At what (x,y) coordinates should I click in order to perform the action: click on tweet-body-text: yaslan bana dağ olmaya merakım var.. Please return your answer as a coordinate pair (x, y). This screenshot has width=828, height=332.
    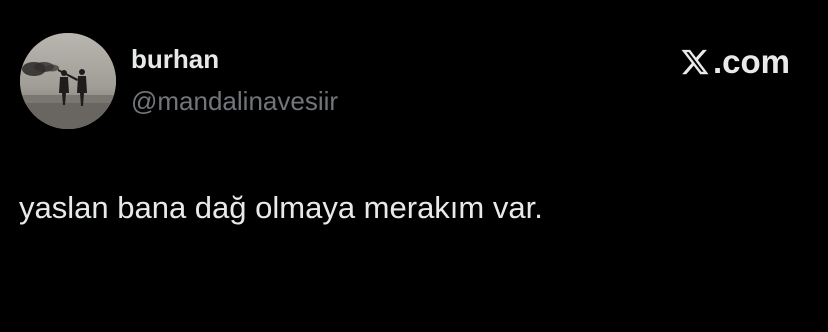
    Looking at the image, I should click on (281, 207).